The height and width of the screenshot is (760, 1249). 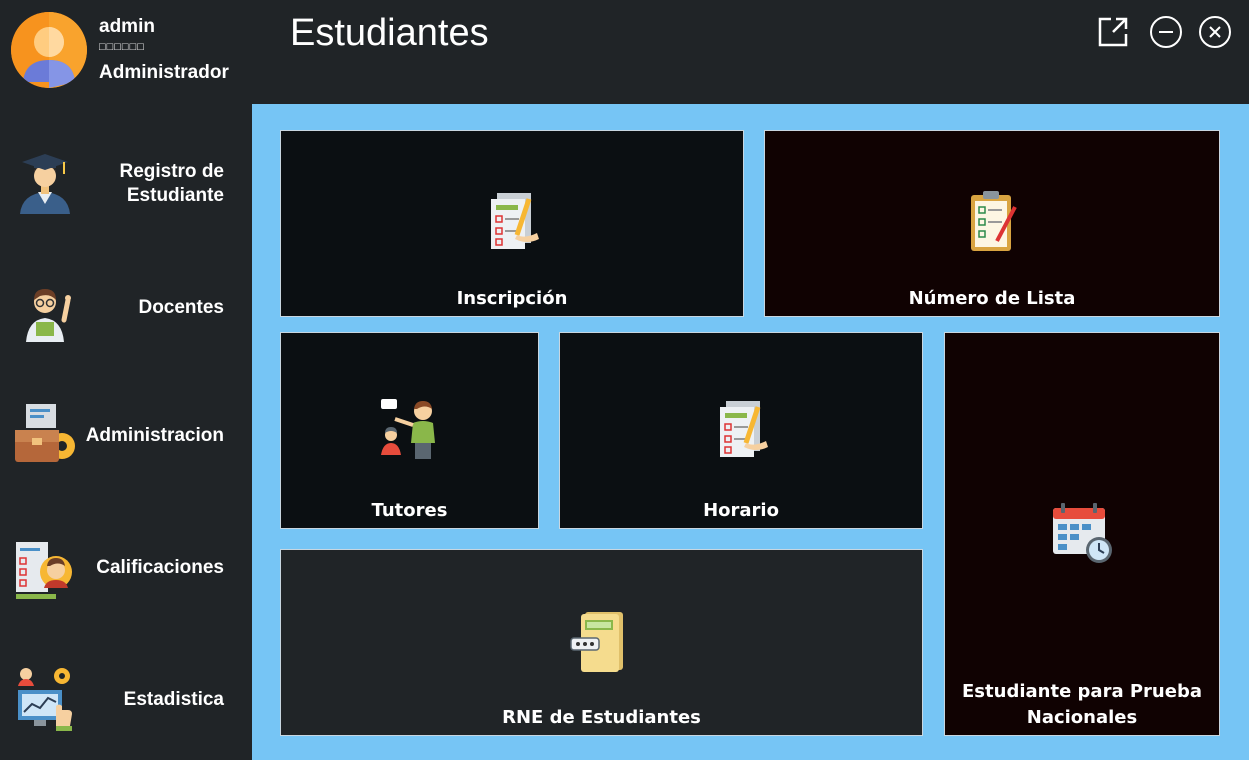 I want to click on tile-prueba-nacionales: Estudiante para Prueba Nacionales, so click(x=1082, y=534).